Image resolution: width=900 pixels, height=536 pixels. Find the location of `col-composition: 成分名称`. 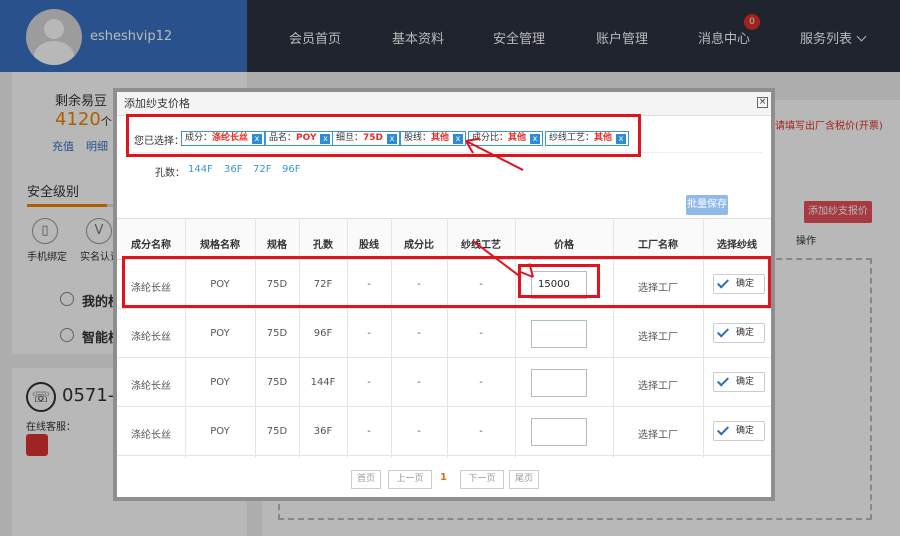

col-composition: 成分名称 is located at coordinates (151, 245).